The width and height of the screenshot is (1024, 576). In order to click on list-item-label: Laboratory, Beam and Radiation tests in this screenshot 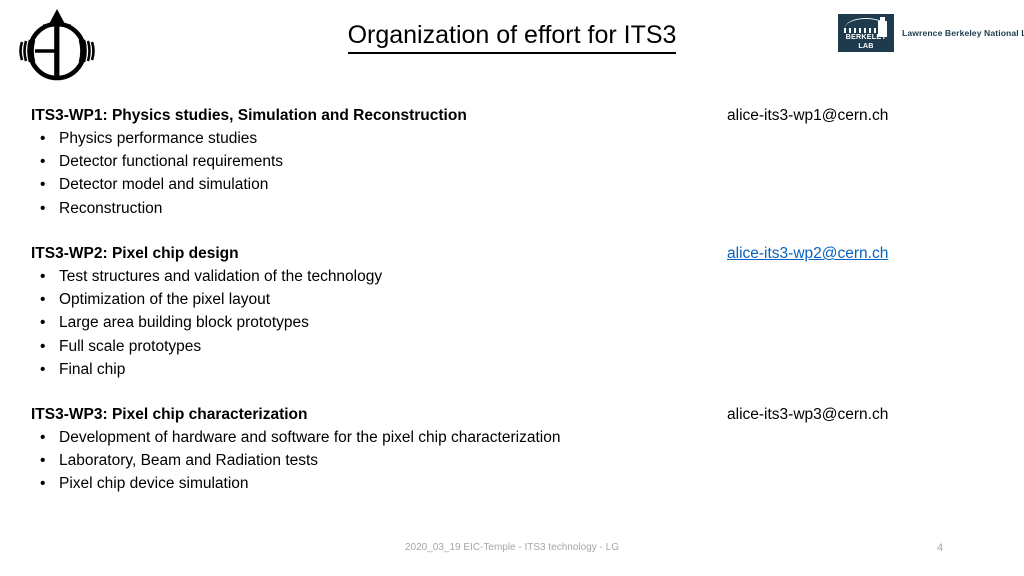, I will do `click(189, 461)`.